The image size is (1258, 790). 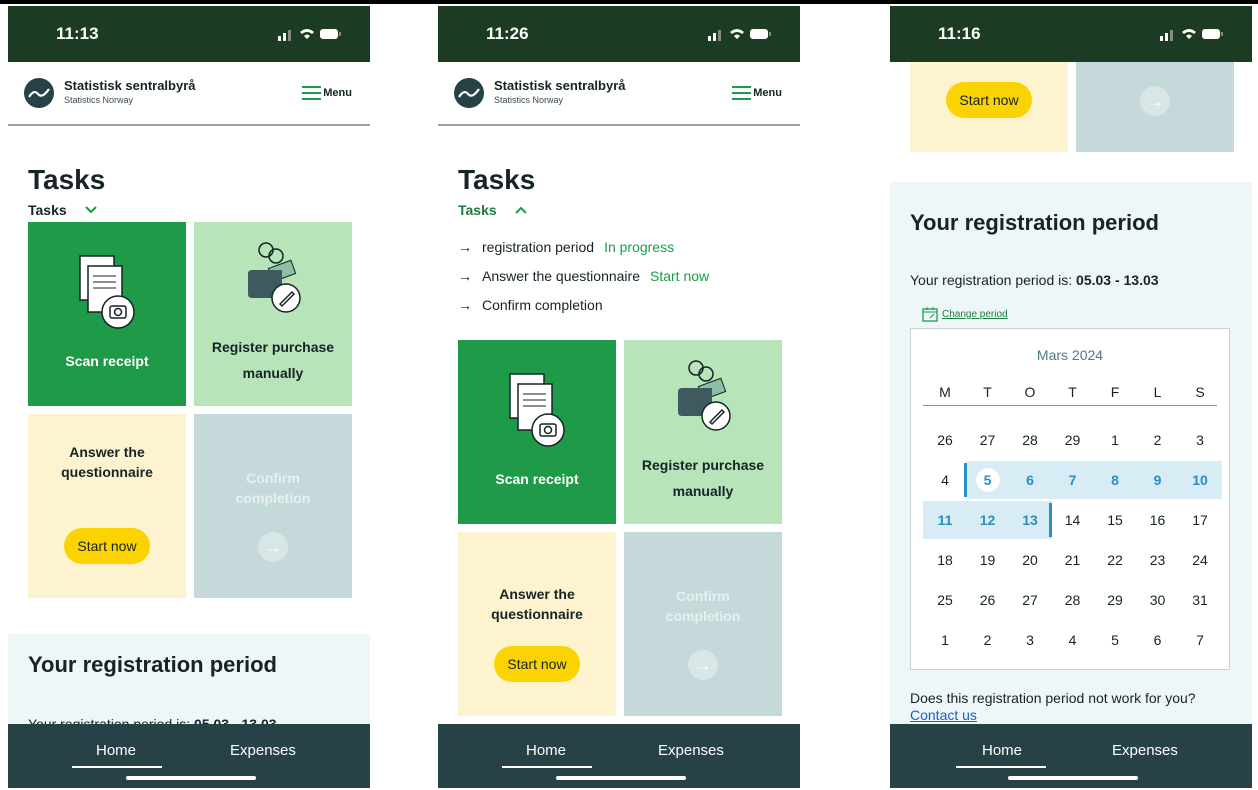 What do you see at coordinates (930, 314) in the screenshot?
I see `calendar-edit-icon` at bounding box center [930, 314].